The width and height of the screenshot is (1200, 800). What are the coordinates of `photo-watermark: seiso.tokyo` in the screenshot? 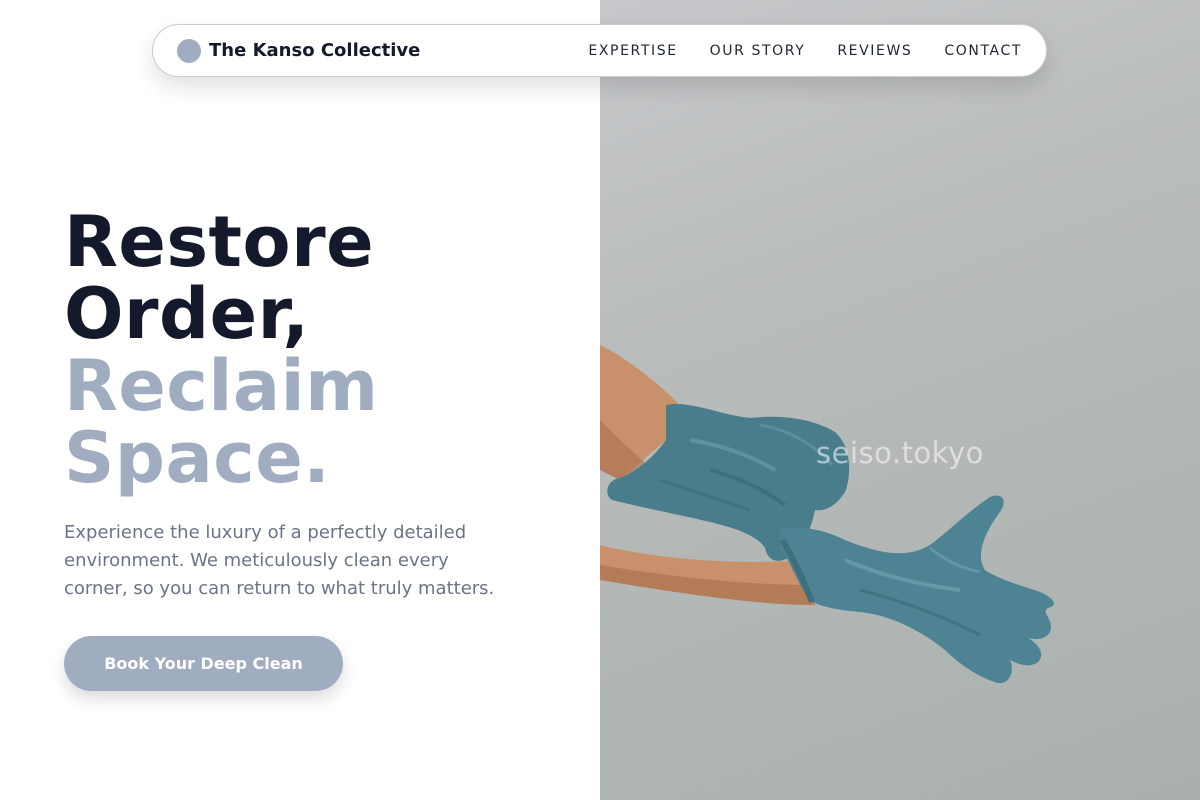 It's located at (900, 453).